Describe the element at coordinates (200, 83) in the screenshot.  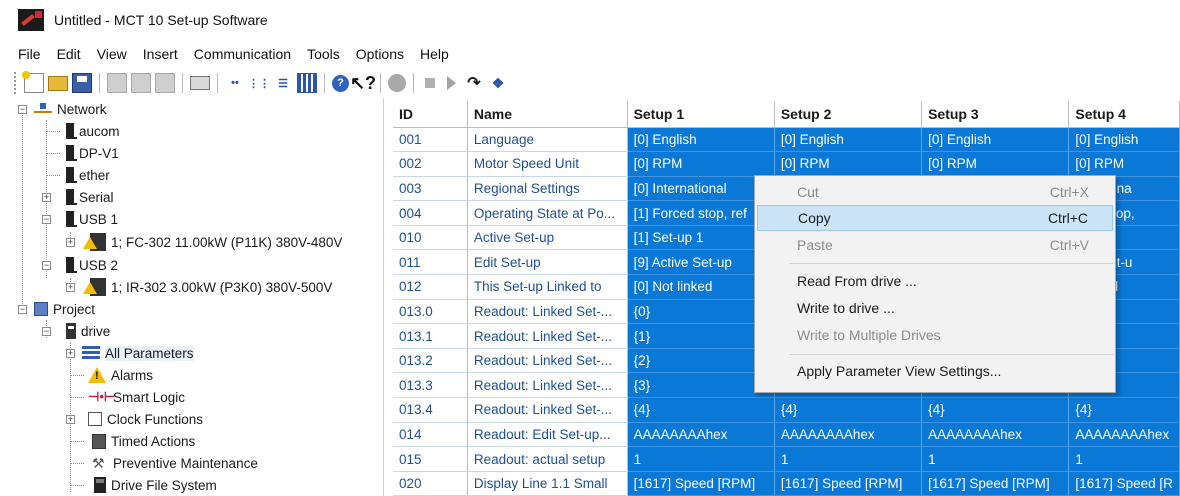
I see `print-icon` at that location.